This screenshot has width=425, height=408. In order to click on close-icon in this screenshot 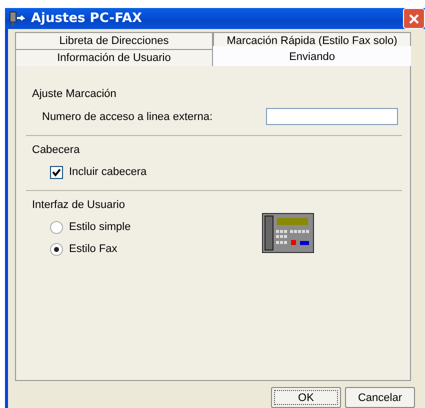, I will do `click(414, 18)`.